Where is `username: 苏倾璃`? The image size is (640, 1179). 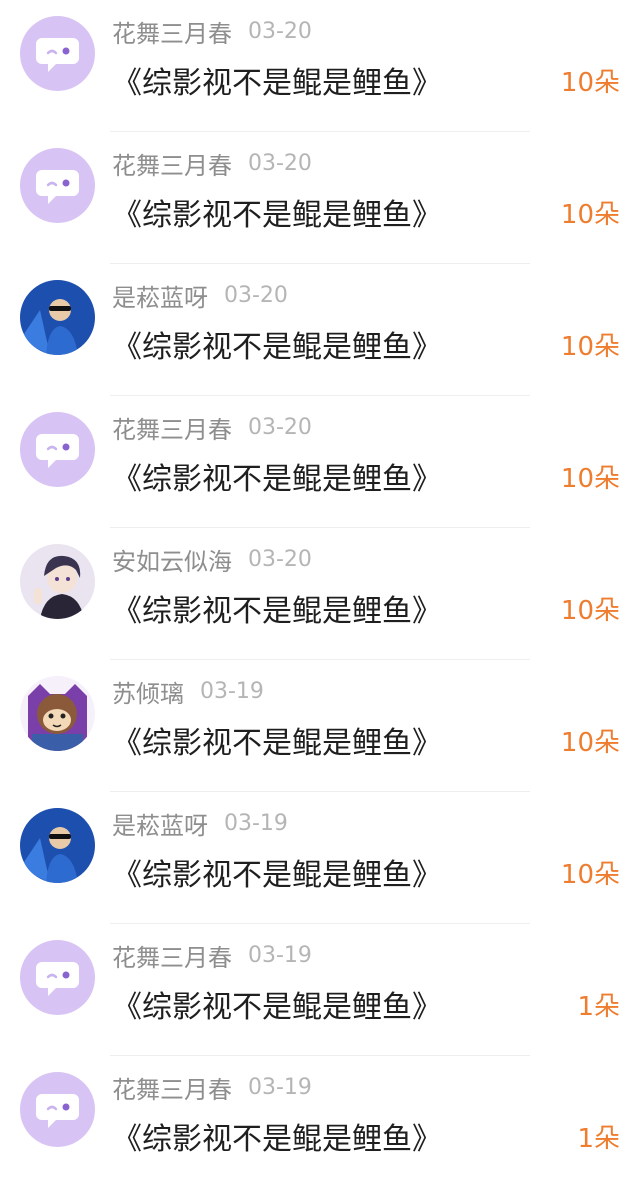 username: 苏倾璃 is located at coordinates (148, 694).